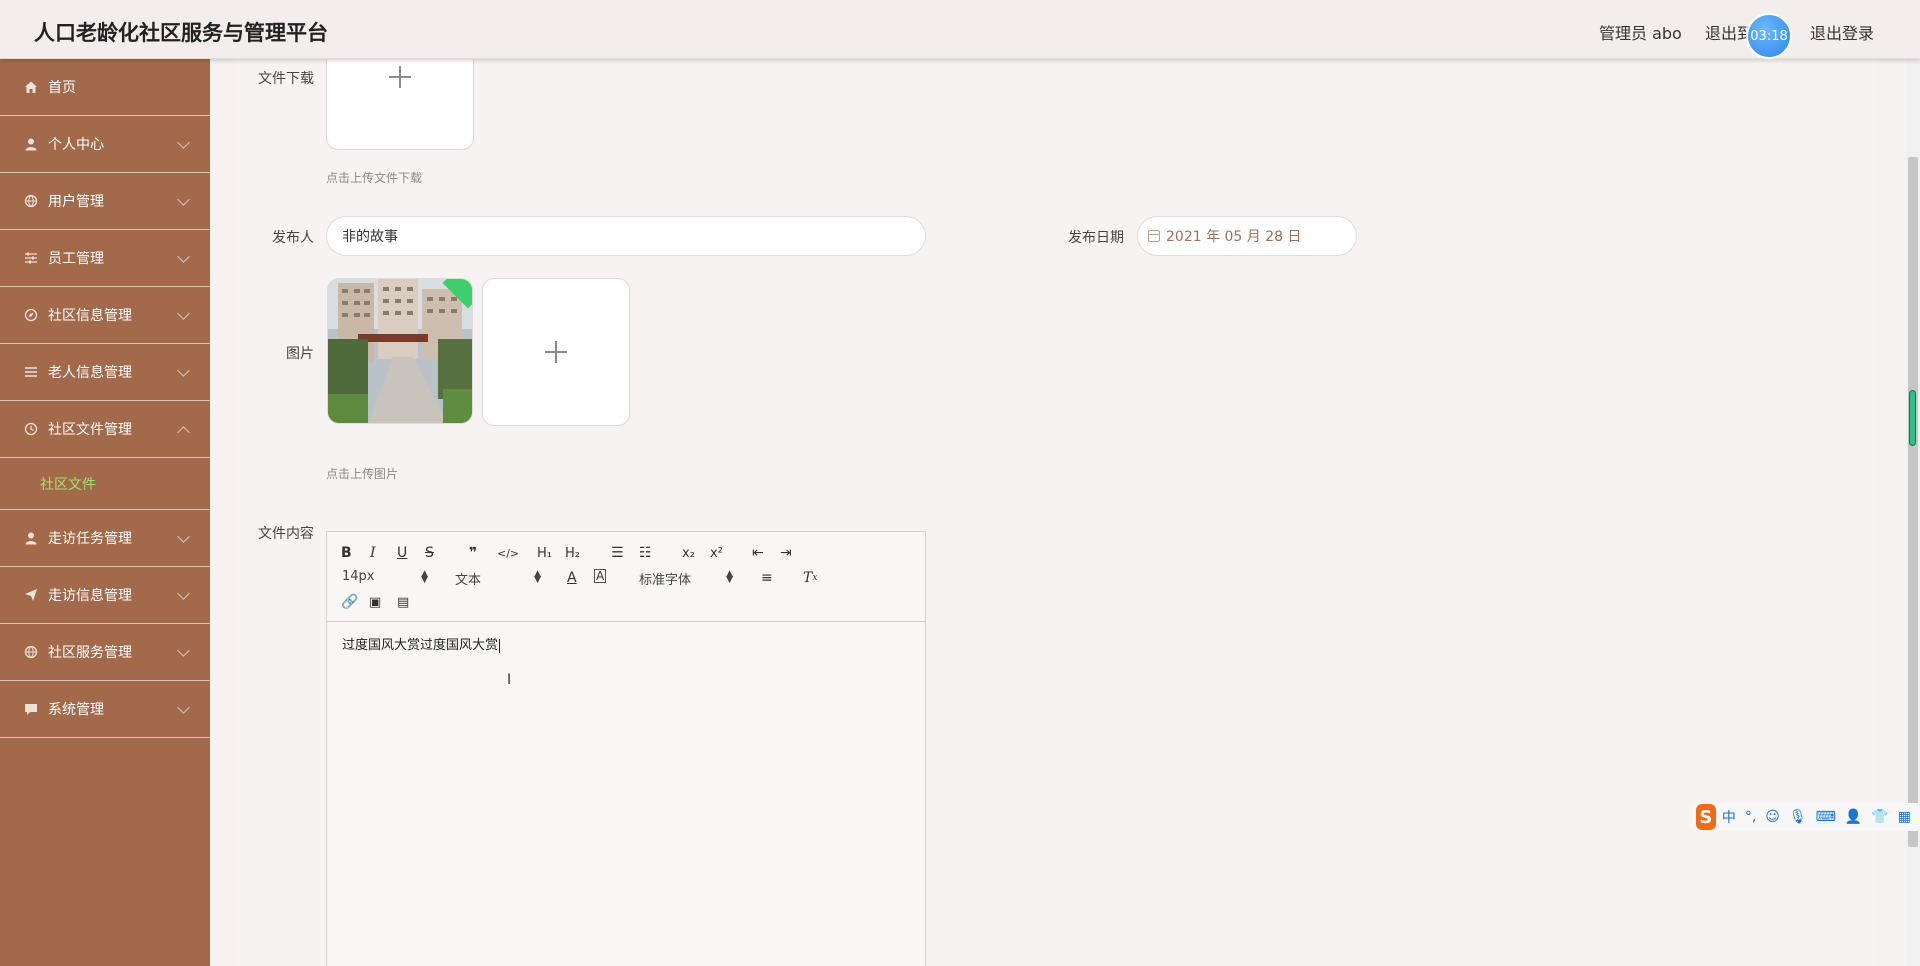  Describe the element at coordinates (500, 645) in the screenshot. I see `text-caret` at that location.